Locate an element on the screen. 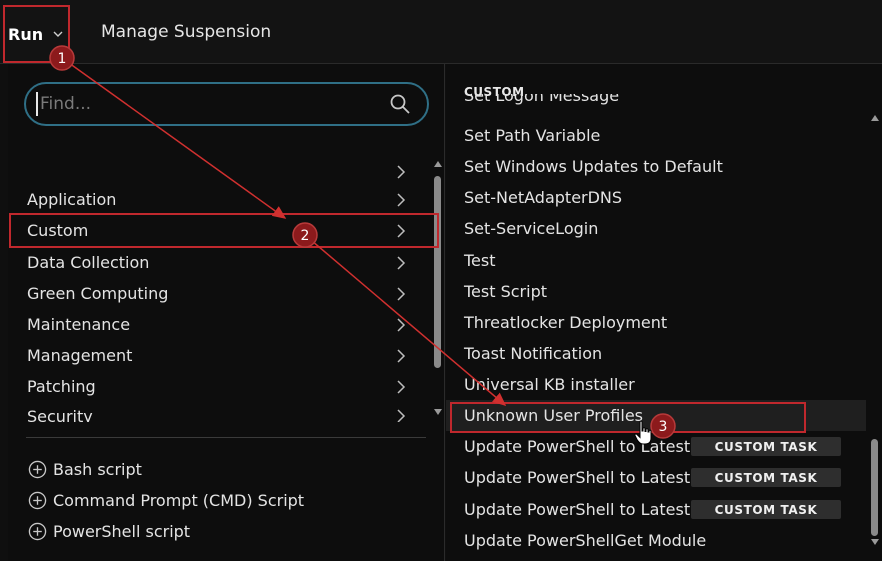 The height and width of the screenshot is (561, 882). category-label: Data Collection is located at coordinates (88, 262).